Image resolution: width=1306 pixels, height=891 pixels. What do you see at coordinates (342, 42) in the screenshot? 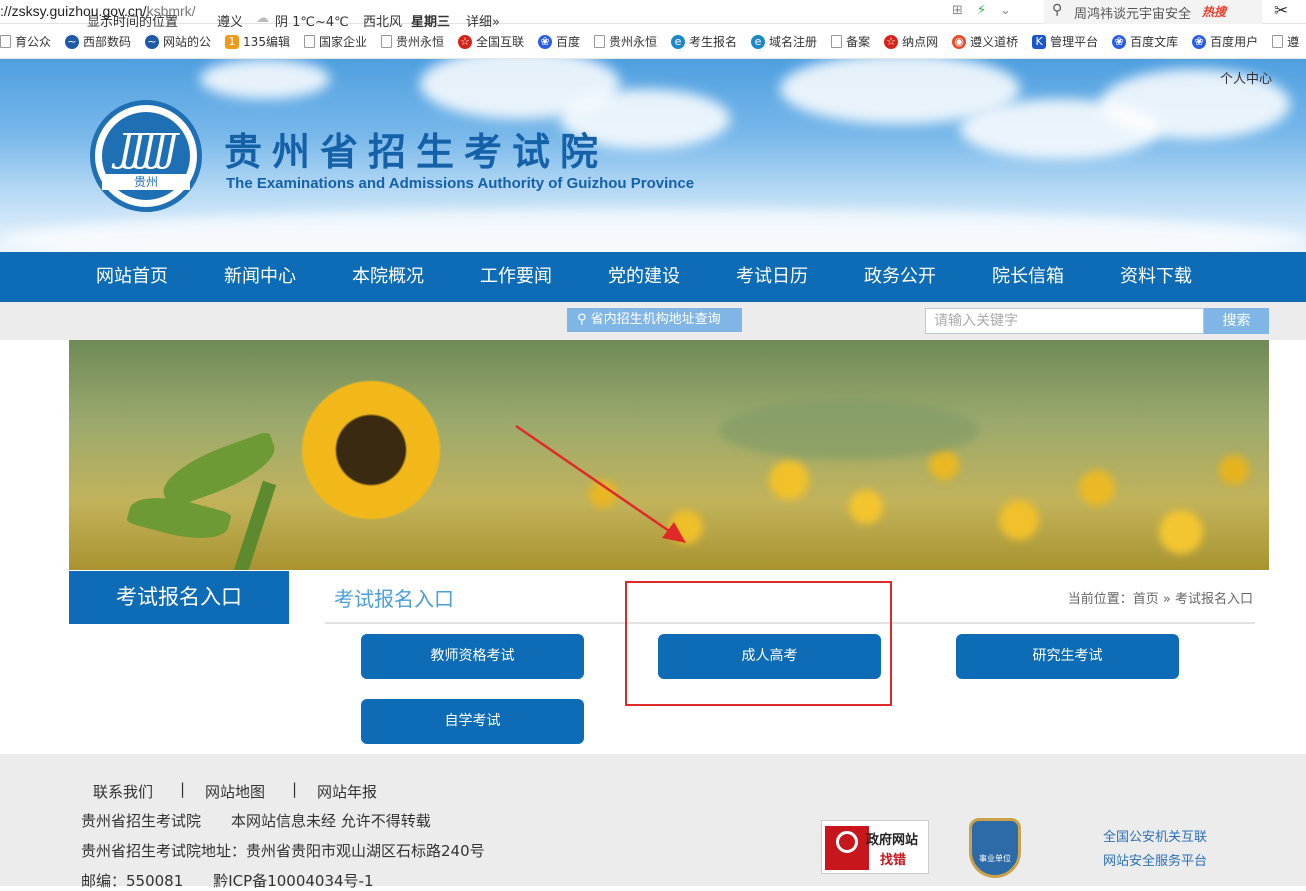
I see `bookmark-label: 国家企业` at bounding box center [342, 42].